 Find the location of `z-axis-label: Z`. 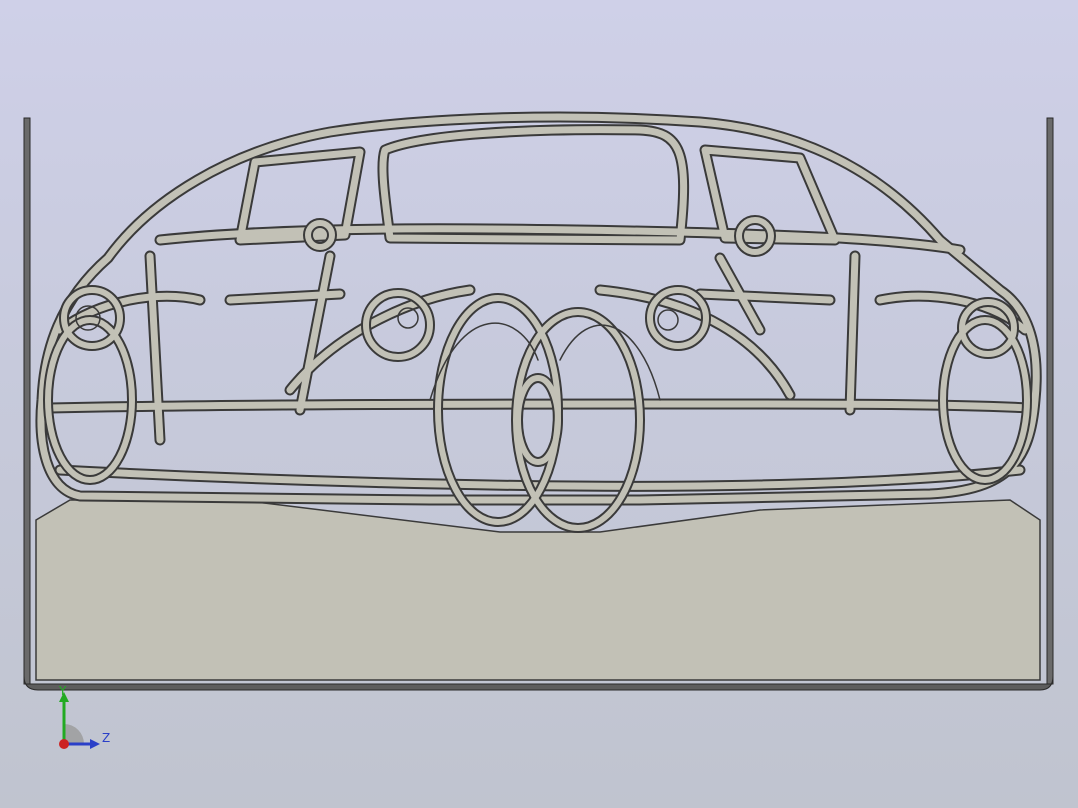

z-axis-label: Z is located at coordinates (106, 738).